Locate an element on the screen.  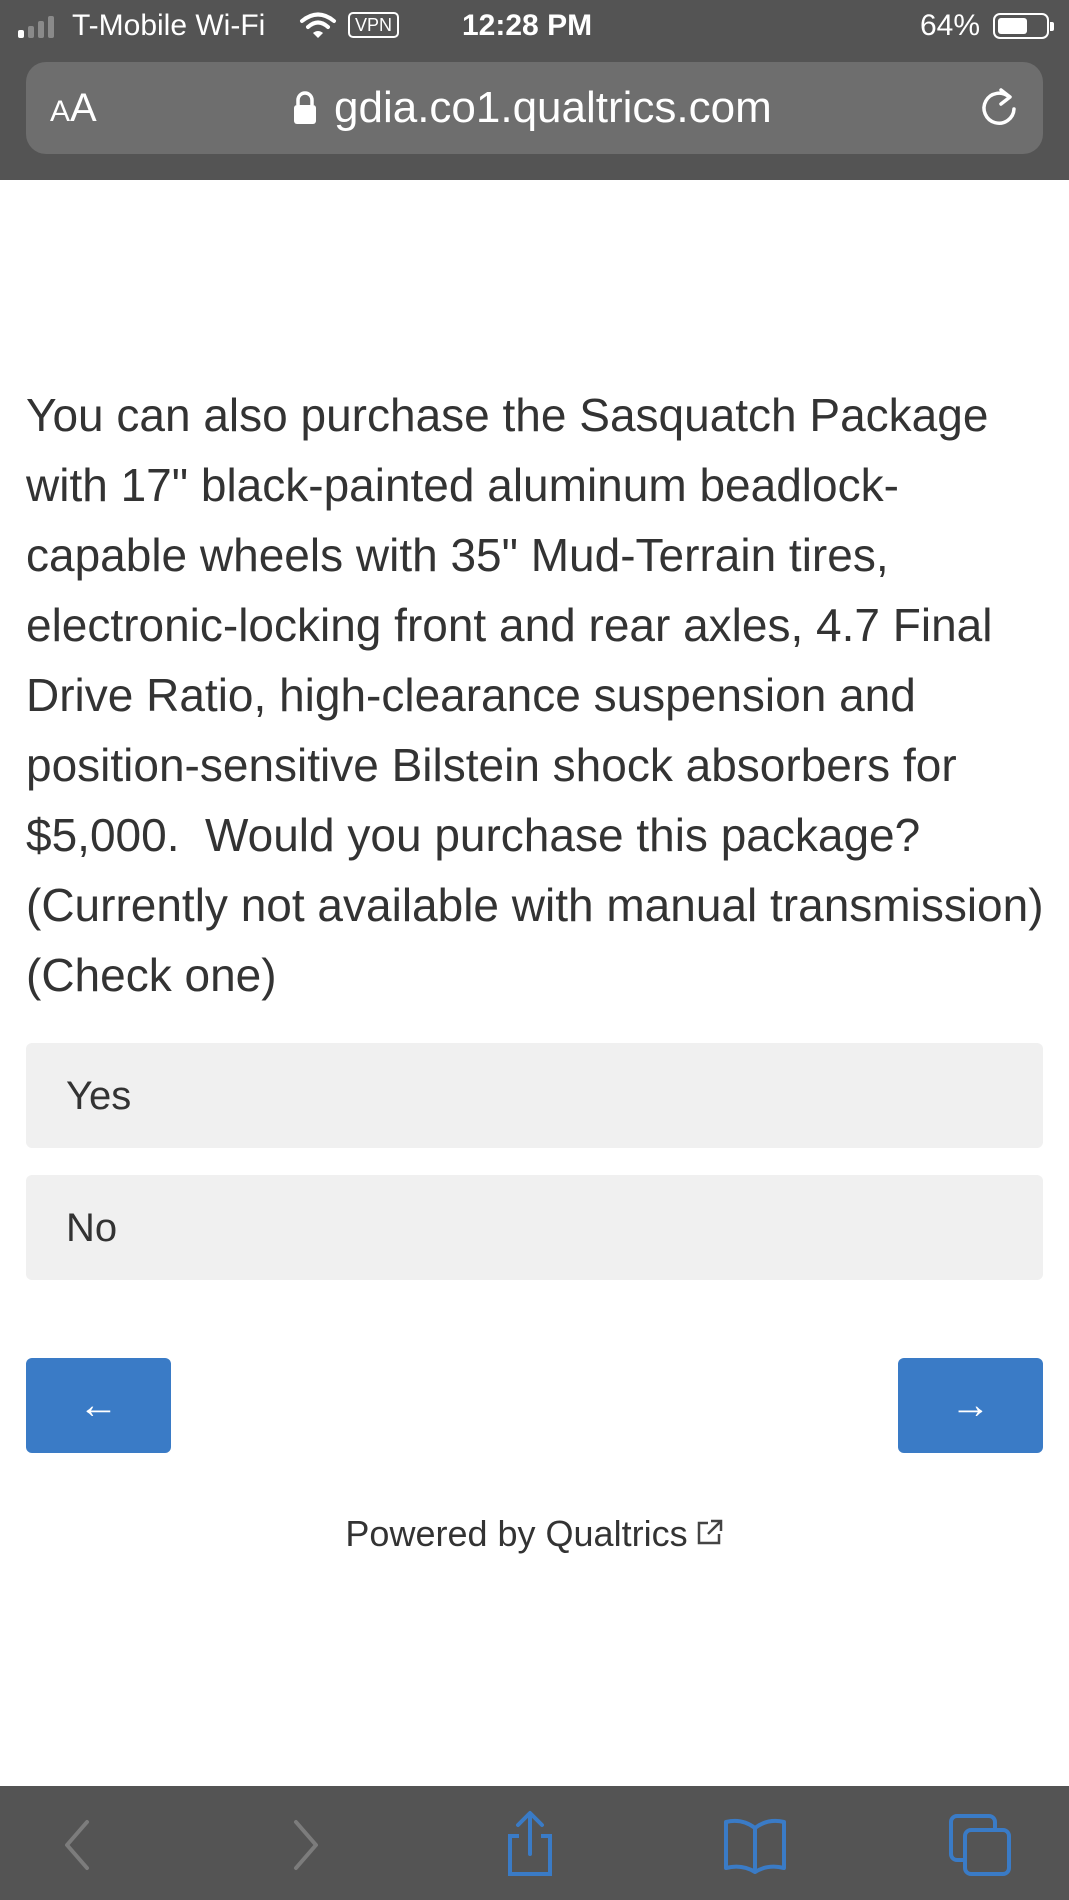
forward-chevron-icon is located at coordinates (303, 1845).